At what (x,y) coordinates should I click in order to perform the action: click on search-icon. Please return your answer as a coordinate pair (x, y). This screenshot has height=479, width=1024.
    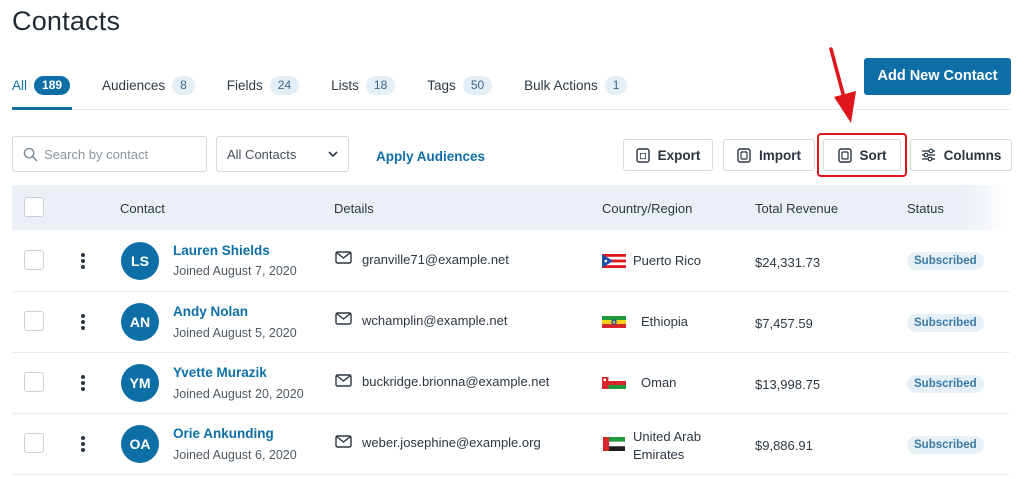
    Looking at the image, I should click on (30, 154).